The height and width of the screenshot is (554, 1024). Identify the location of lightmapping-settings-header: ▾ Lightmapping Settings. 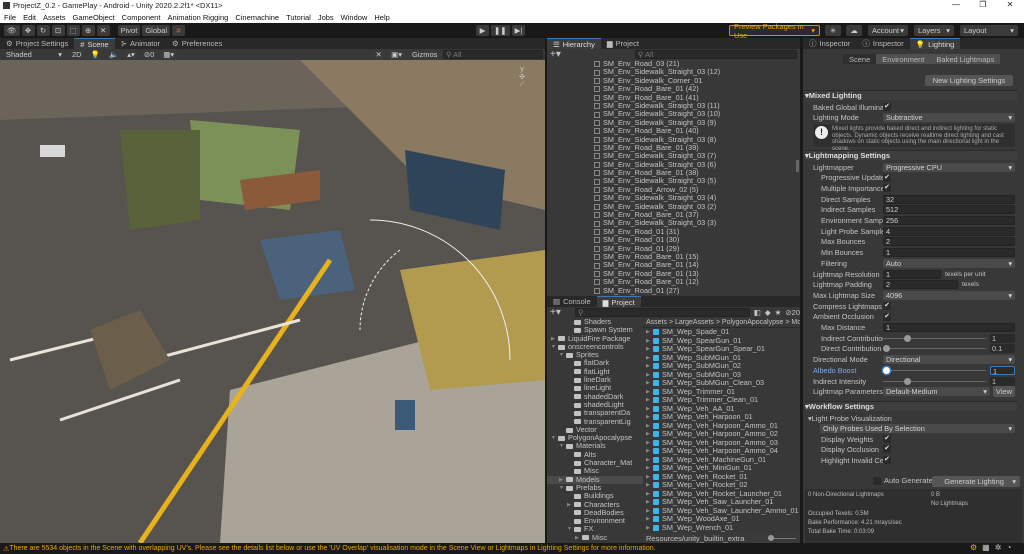
(911, 155).